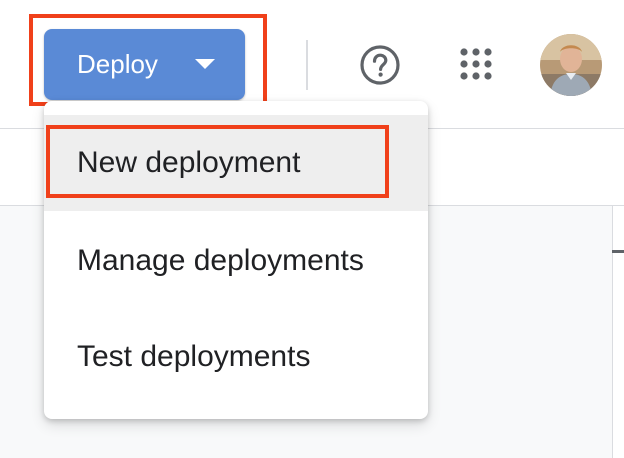 This screenshot has height=458, width=624. Describe the element at coordinates (380, 65) in the screenshot. I see `help-icon` at that location.